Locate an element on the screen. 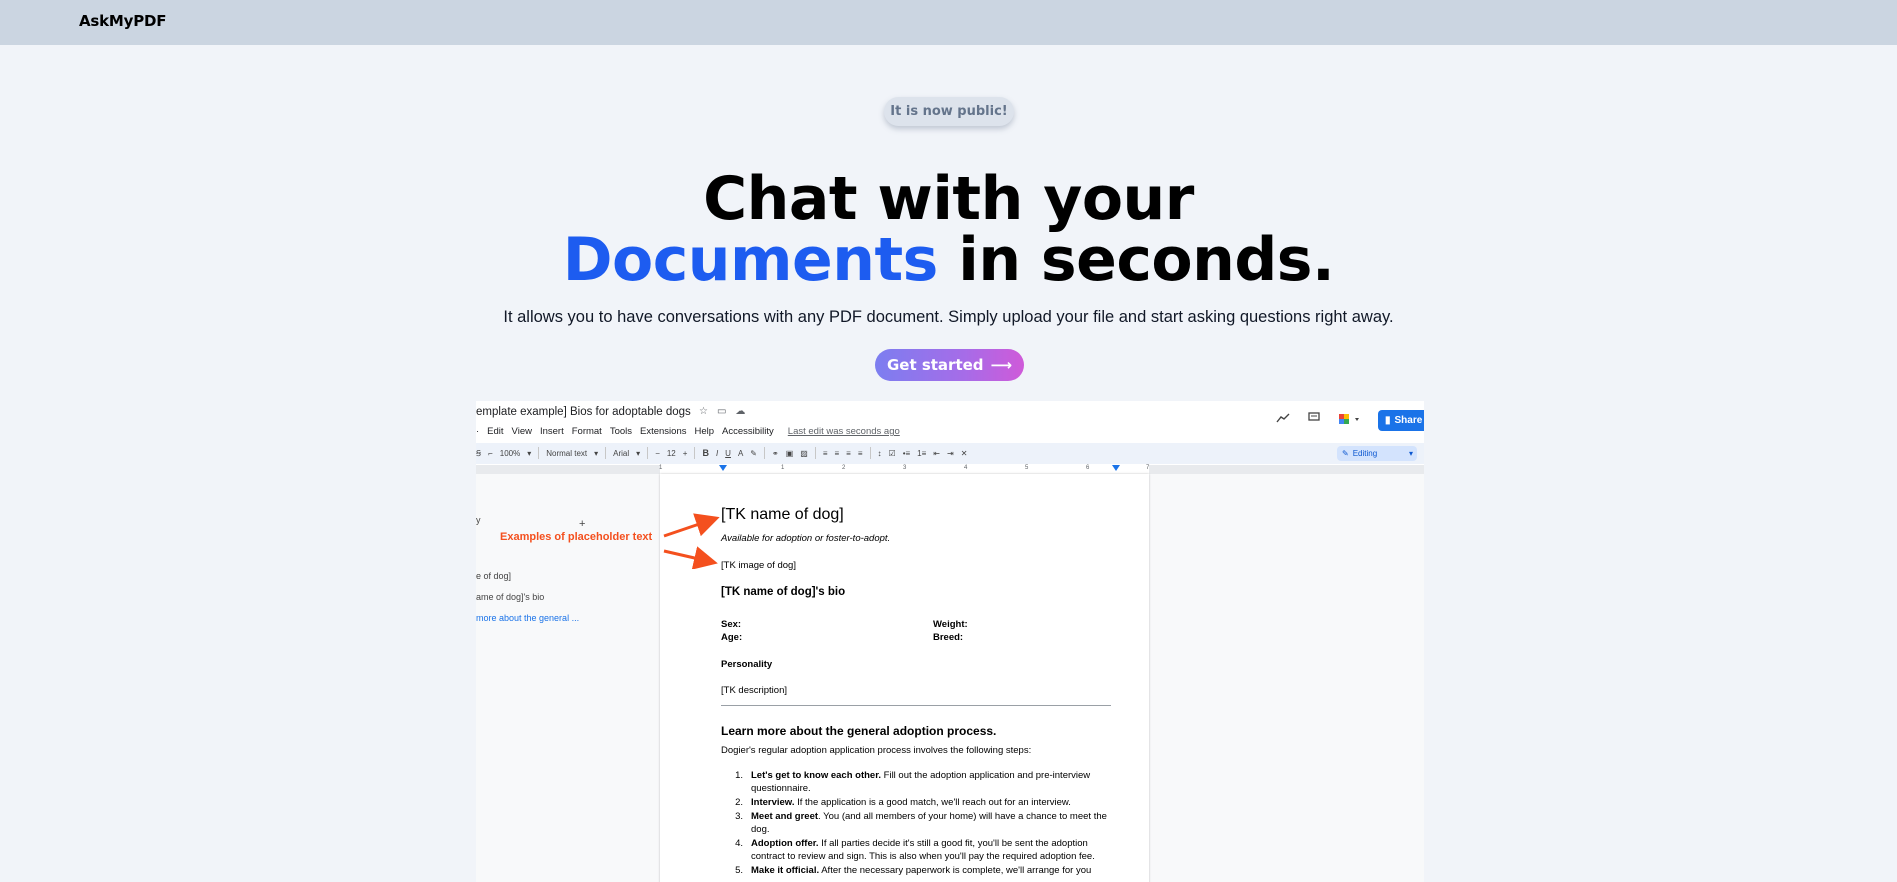  ruler-number: 7 is located at coordinates (1148, 468).